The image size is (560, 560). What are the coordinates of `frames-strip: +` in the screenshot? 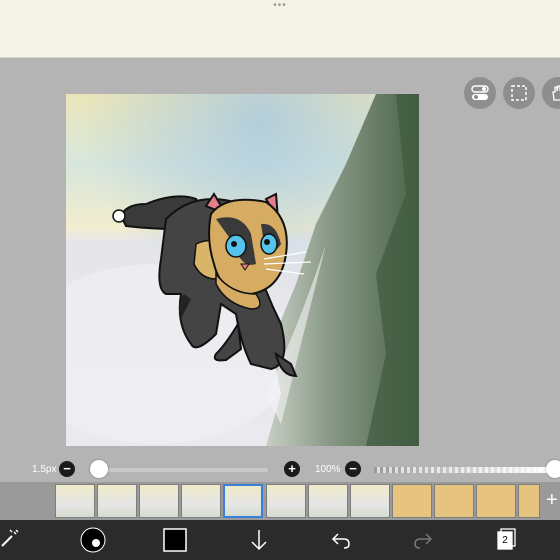 It's located at (280, 501).